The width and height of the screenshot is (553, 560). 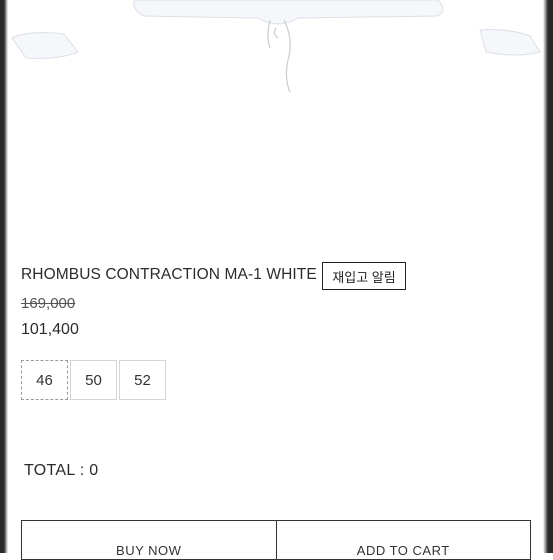 I want to click on jacket-body, so click(x=288, y=12).